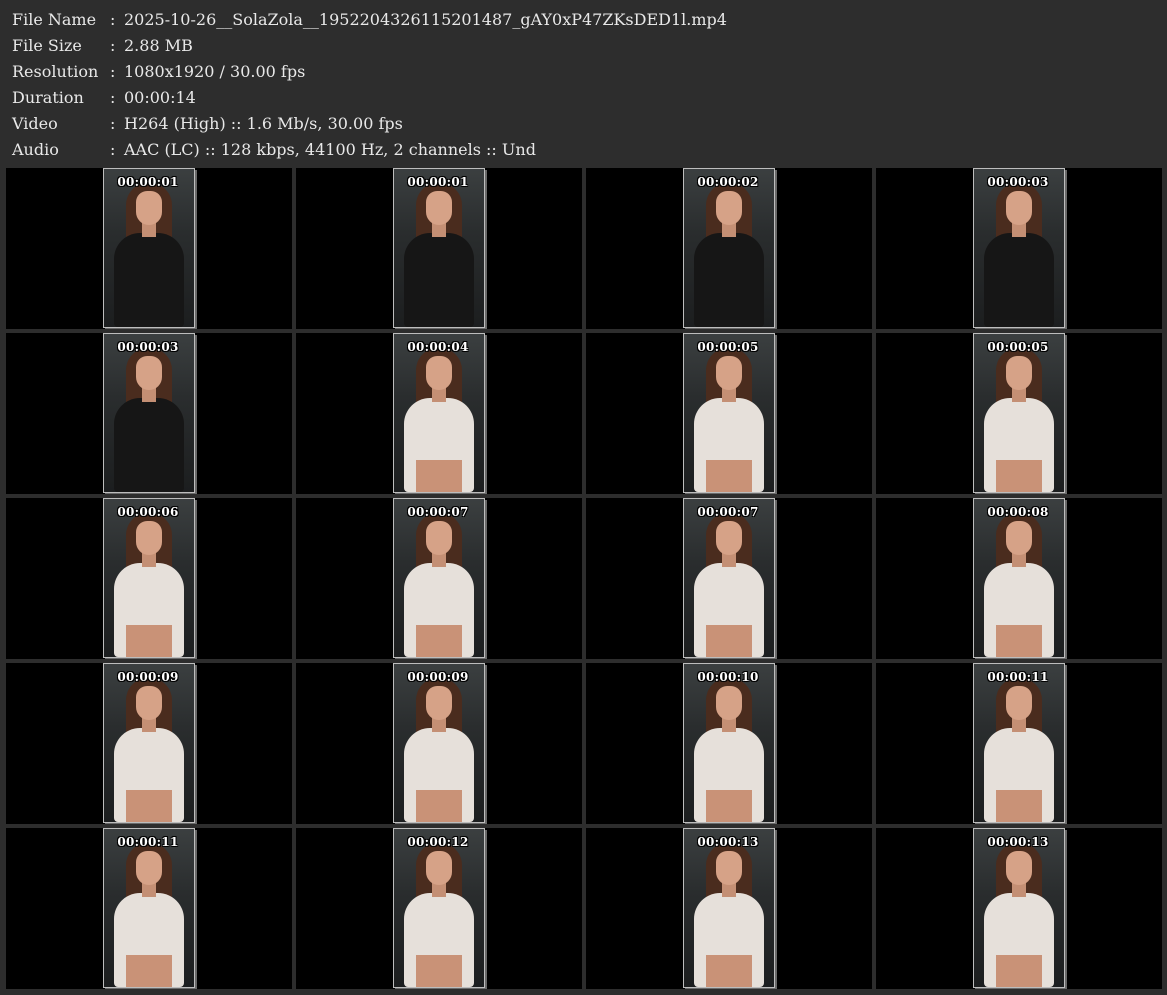 The height and width of the screenshot is (995, 1167). Describe the element at coordinates (438, 347) in the screenshot. I see `frame-timestamp: 00:00:04` at that location.